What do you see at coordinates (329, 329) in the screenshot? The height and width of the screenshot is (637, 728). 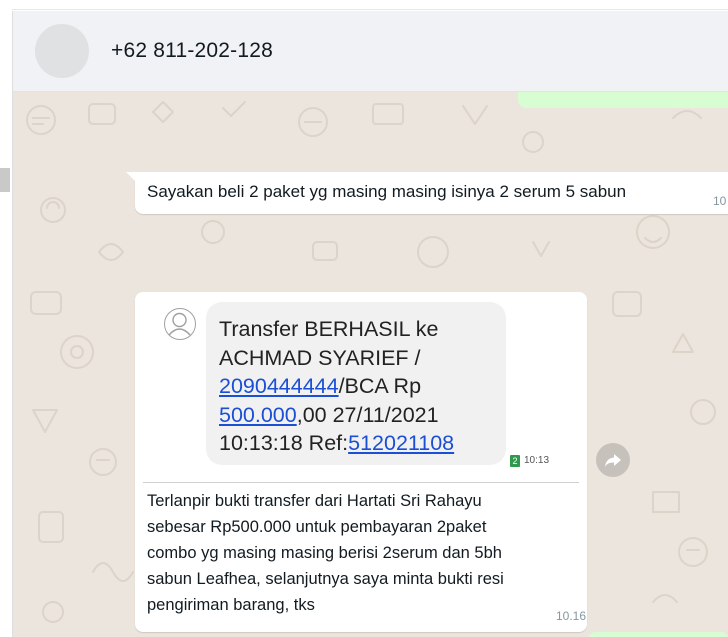 I see `sms-line: Transfer BERHASIL ke` at bounding box center [329, 329].